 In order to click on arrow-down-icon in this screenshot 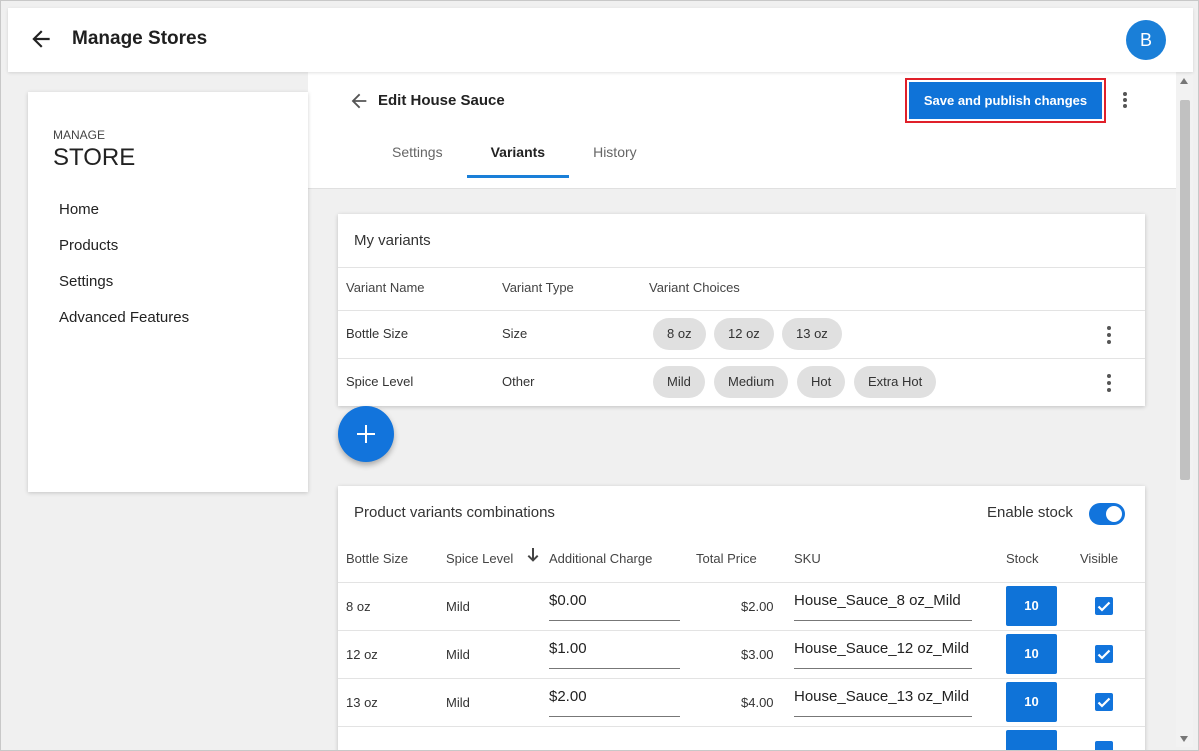, I will do `click(533, 555)`.